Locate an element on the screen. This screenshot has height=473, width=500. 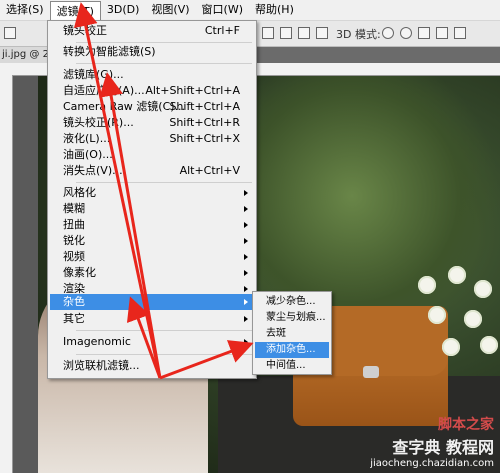
menu-item-other: 其它 is located at coordinates (152, 319).